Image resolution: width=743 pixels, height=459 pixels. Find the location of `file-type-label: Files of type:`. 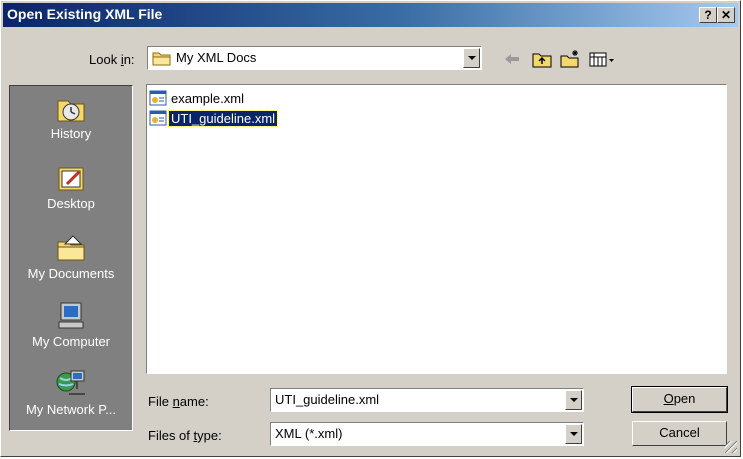

file-type-label: Files of type: is located at coordinates (185, 435).